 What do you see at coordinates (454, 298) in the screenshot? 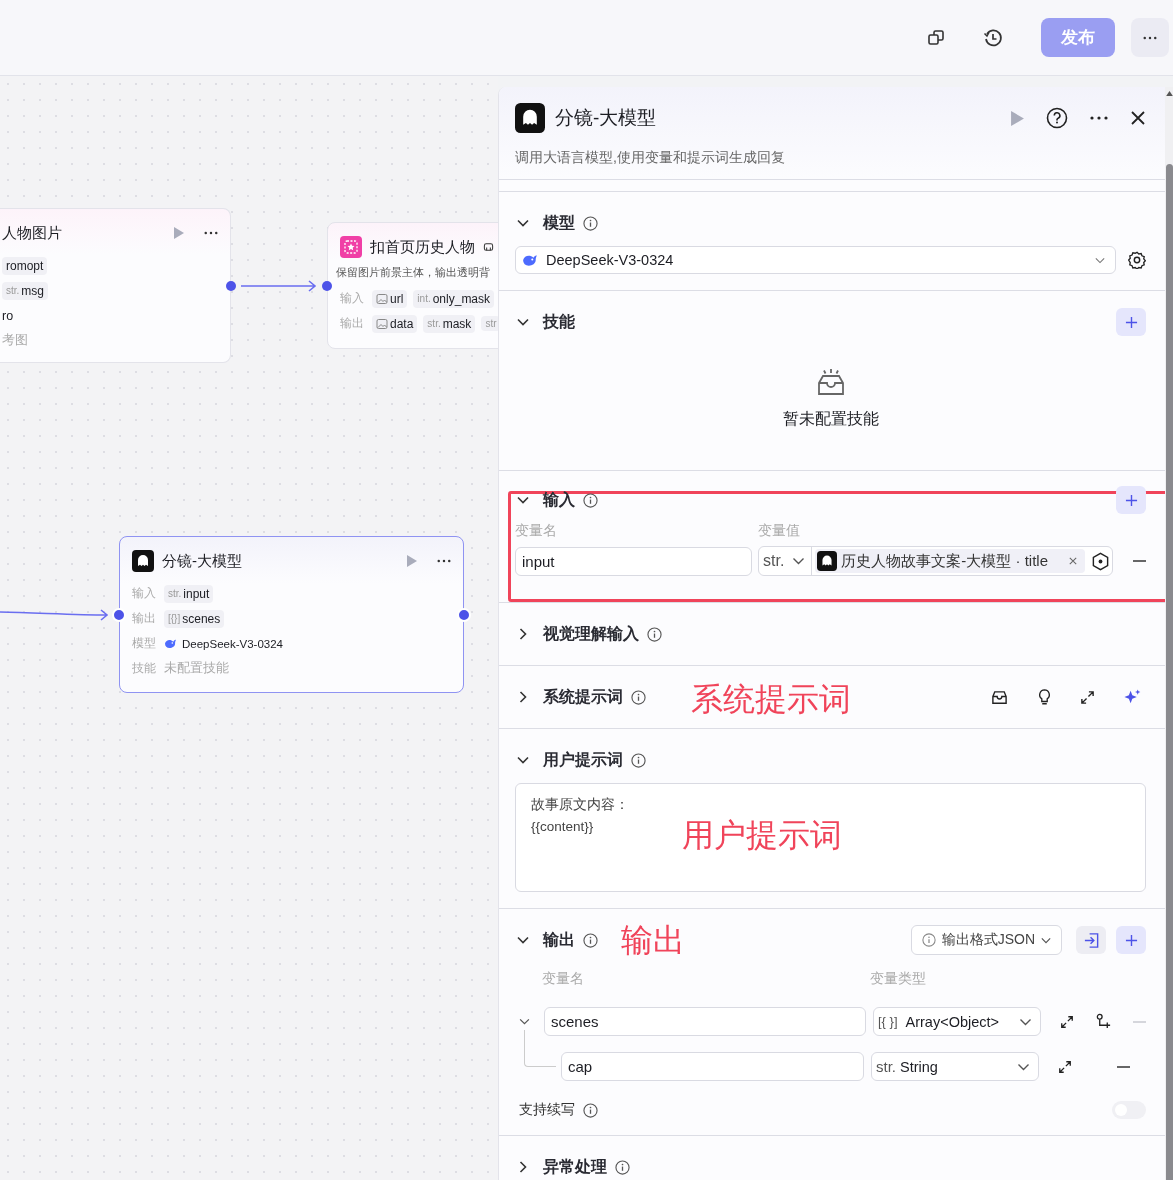
I see `variable-tag: int. only_mask` at bounding box center [454, 298].